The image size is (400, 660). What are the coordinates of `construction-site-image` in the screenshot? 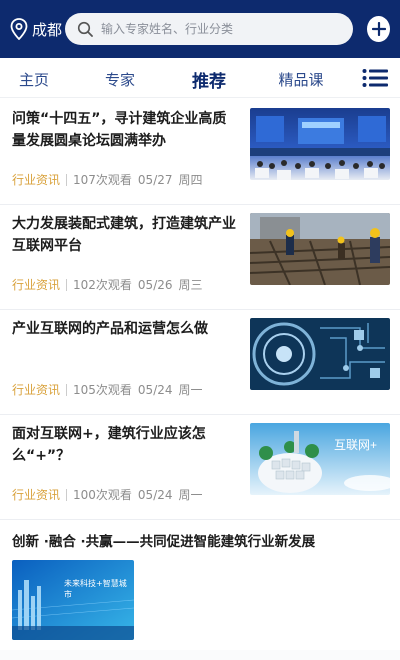 It's located at (320, 249).